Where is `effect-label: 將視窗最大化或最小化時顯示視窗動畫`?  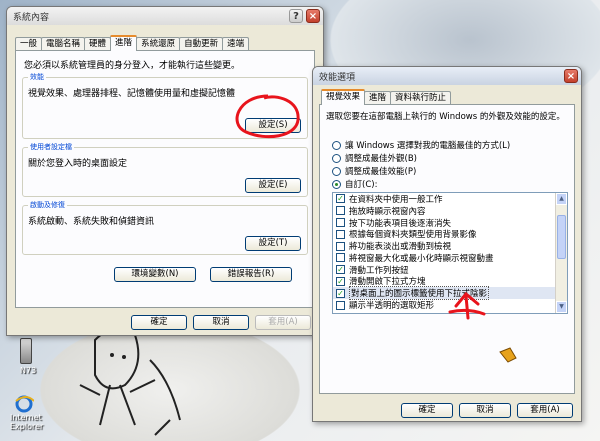
effect-label: 將視窗最大化或最小化時顯示視窗動畫 is located at coordinates (421, 258).